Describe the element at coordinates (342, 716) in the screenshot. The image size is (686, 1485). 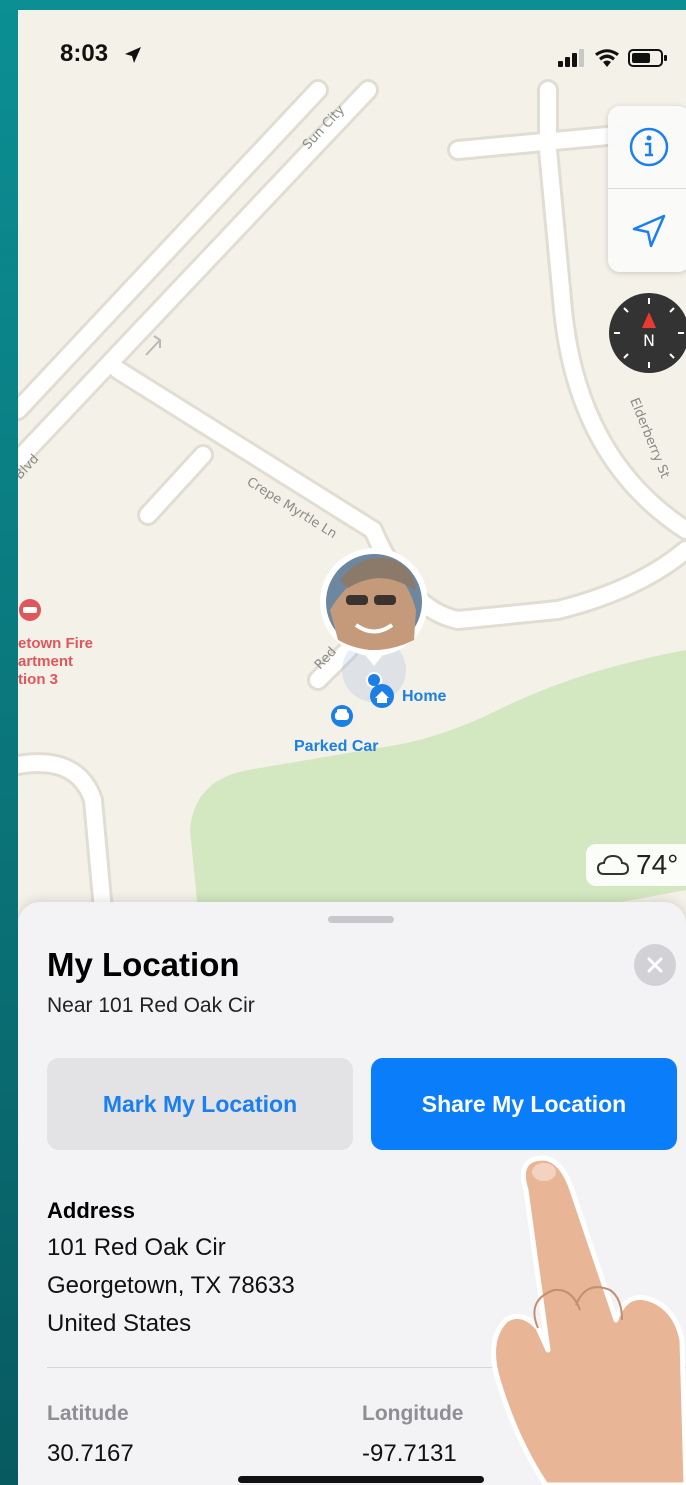
I see `car-icon` at that location.